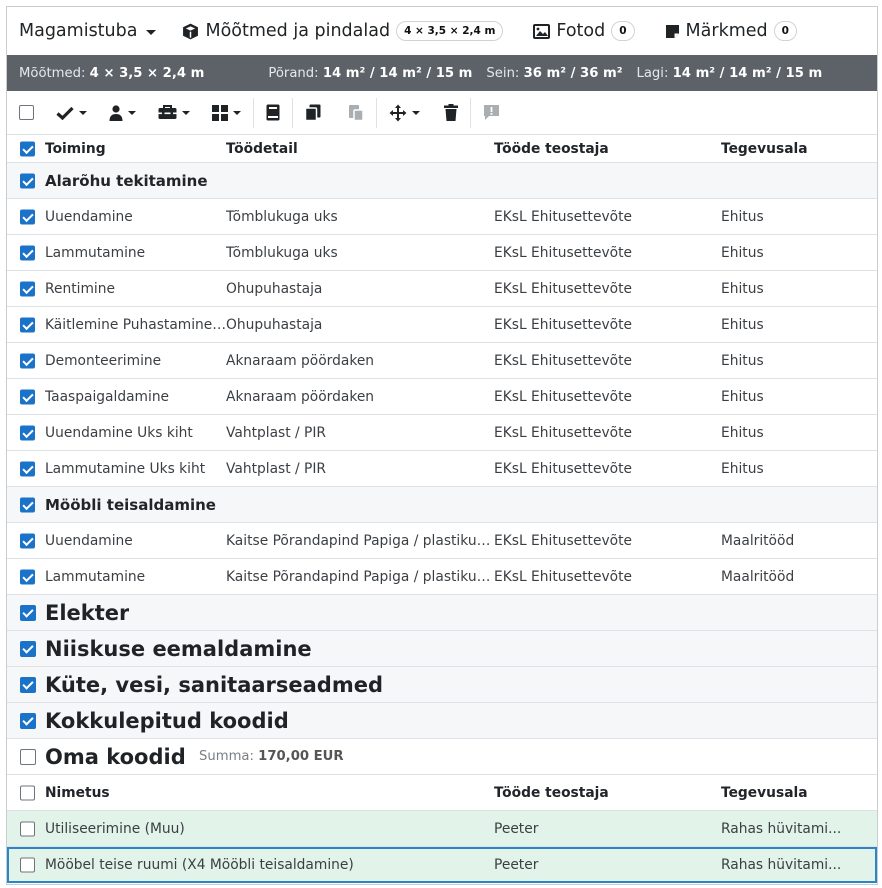 This screenshot has width=882, height=888. Describe the element at coordinates (28, 756) in the screenshot. I see `custom-codes-checkbox` at that location.